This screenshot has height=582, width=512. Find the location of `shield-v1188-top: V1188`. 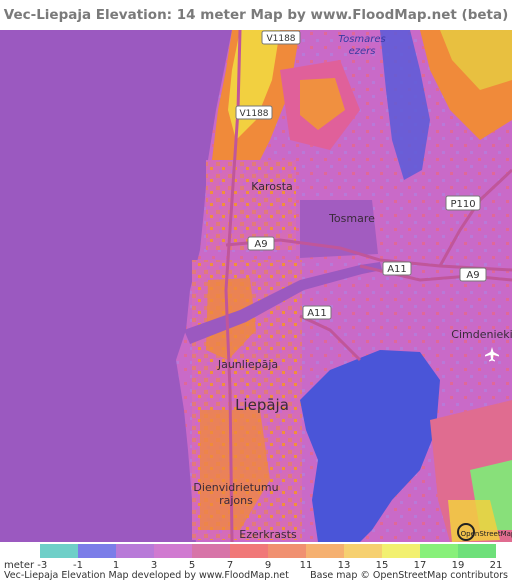

shield-v1188-top: V1188 is located at coordinates (281, 37).